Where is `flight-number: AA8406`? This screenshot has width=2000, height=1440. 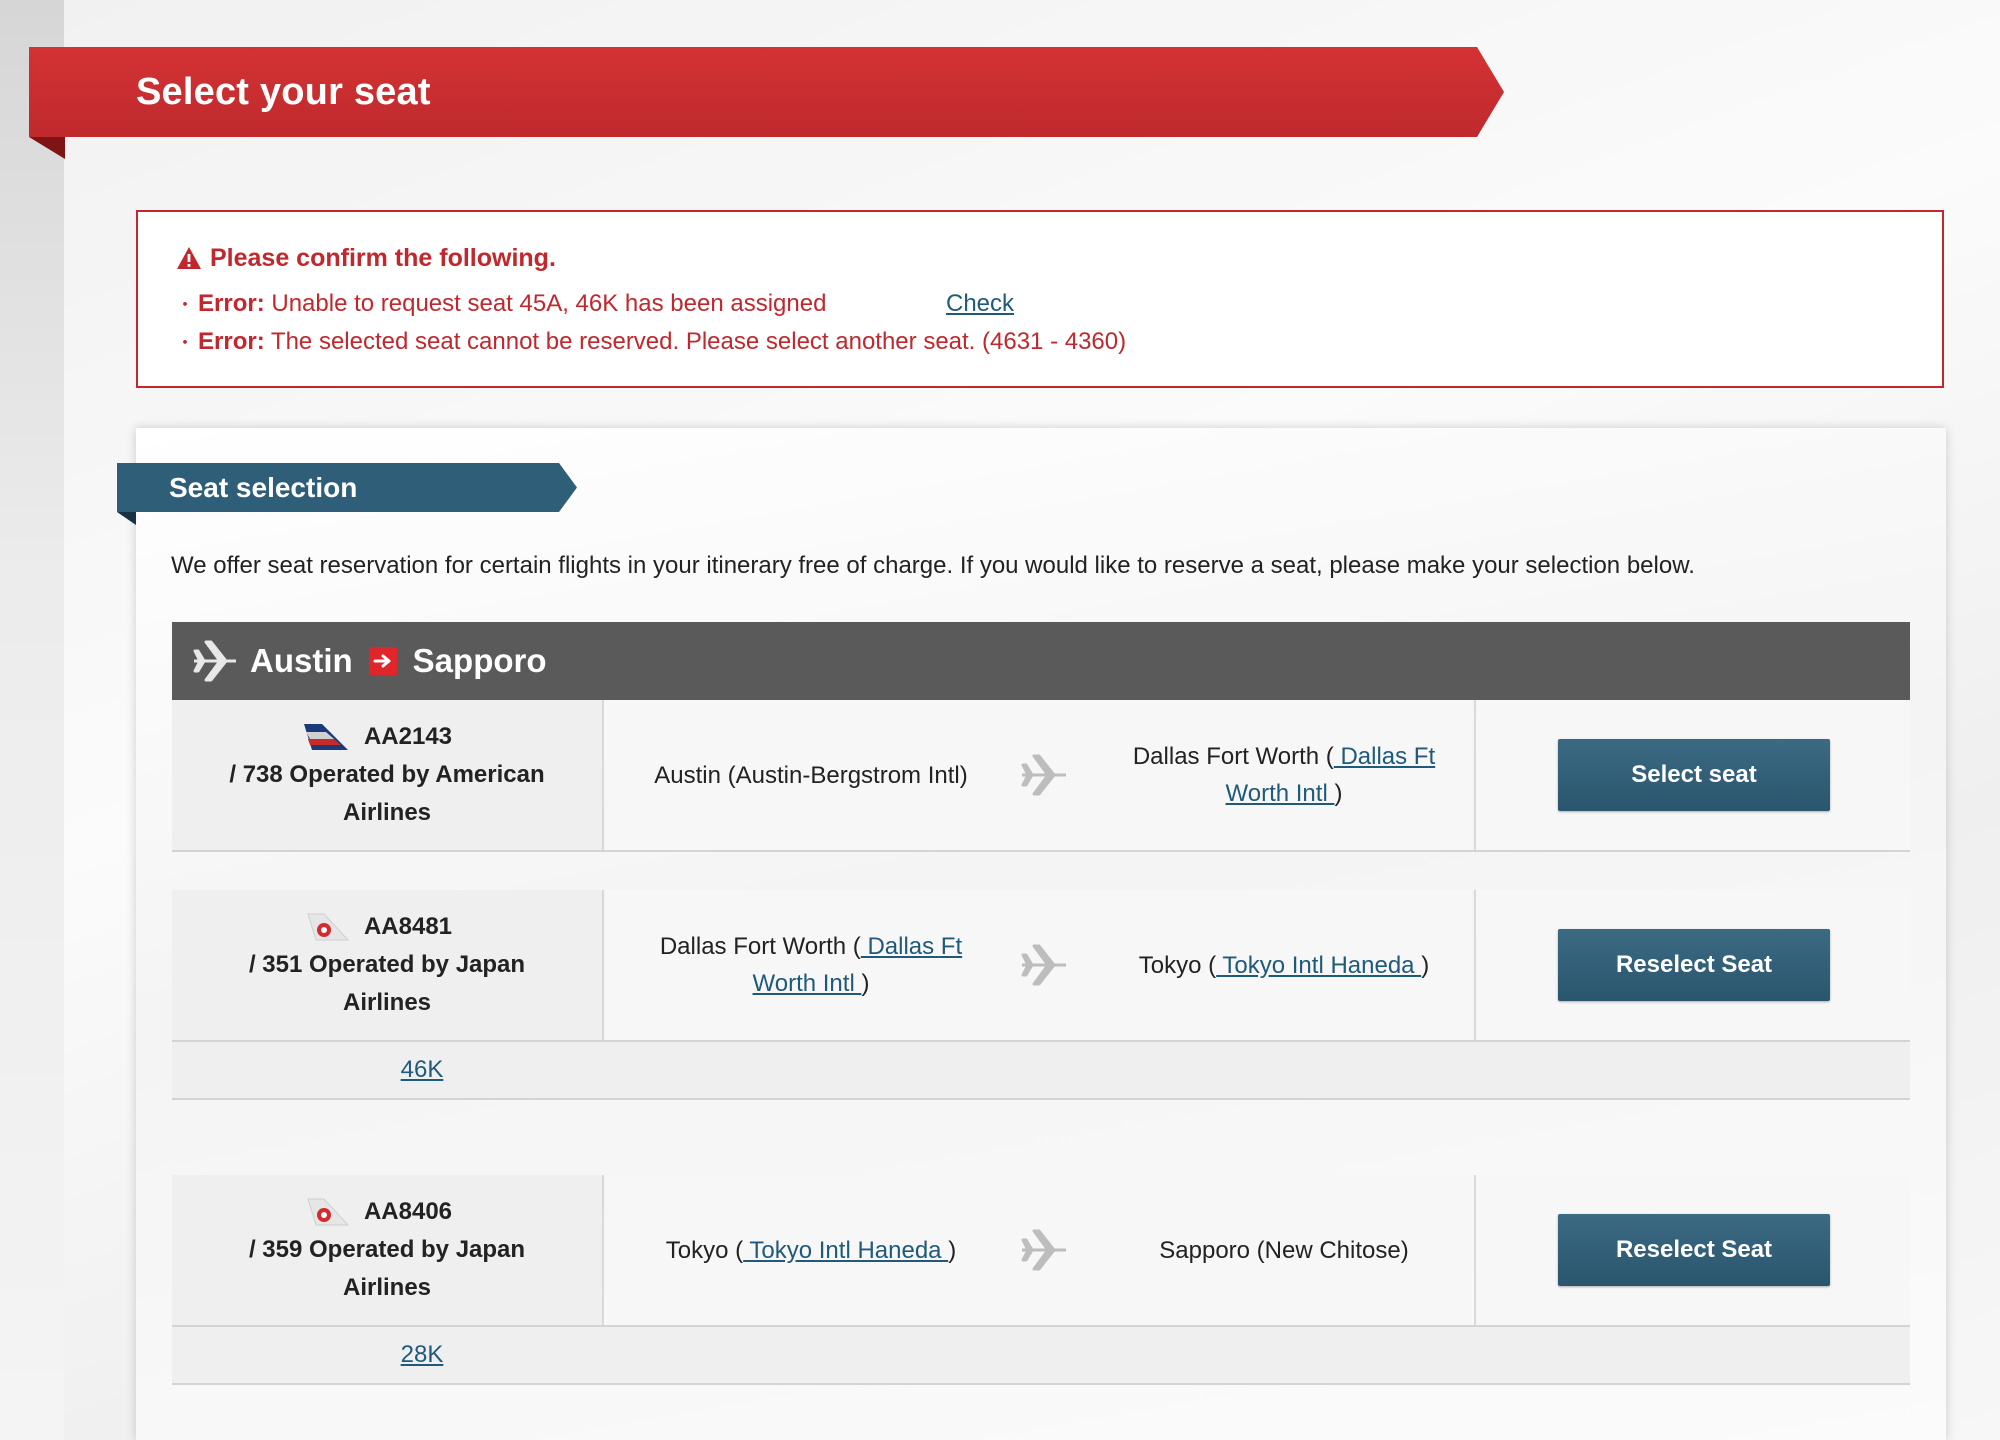 flight-number: AA8406 is located at coordinates (408, 1211).